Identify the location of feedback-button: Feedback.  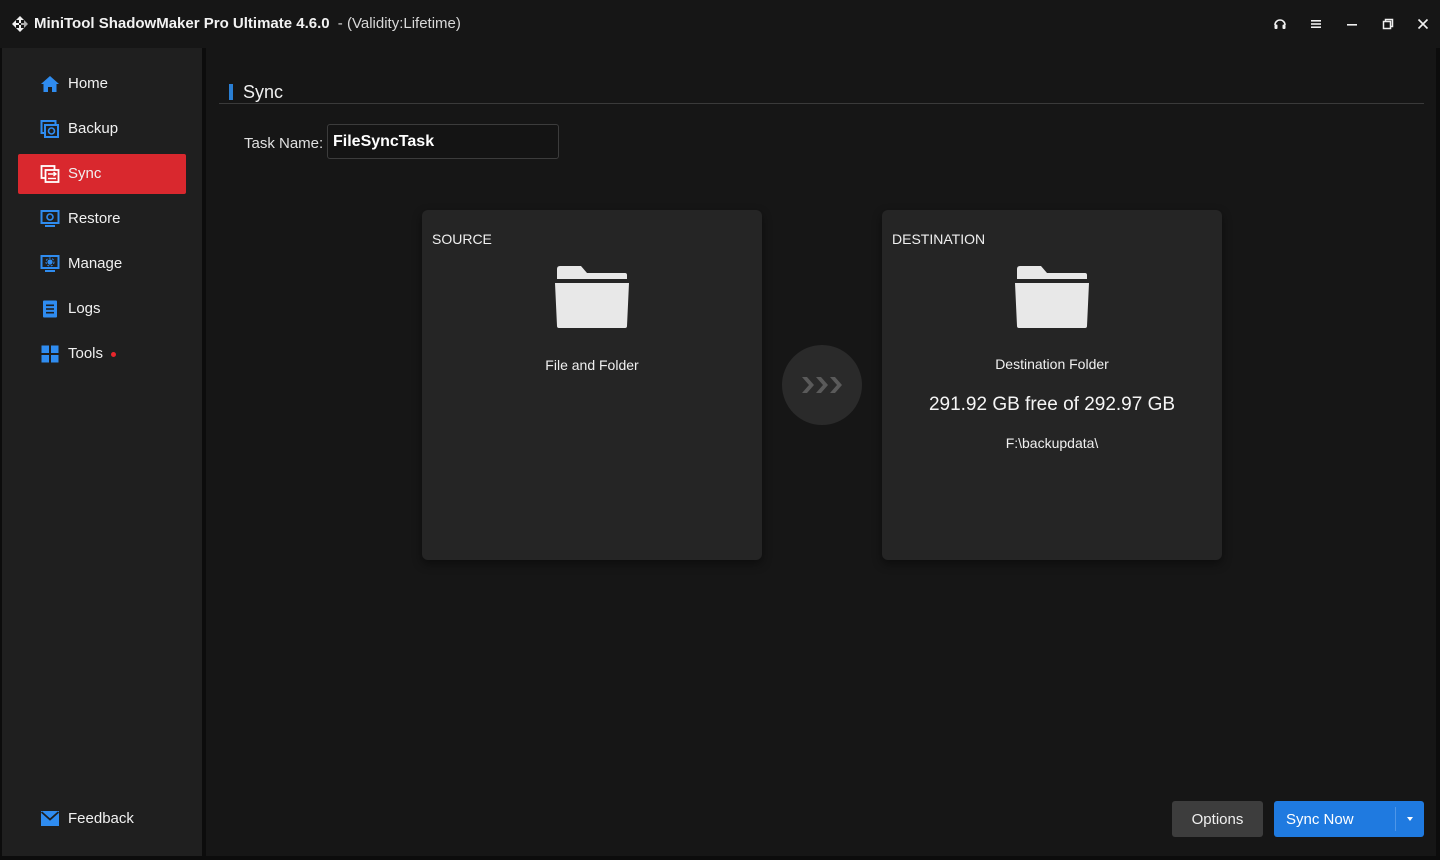
(102, 818).